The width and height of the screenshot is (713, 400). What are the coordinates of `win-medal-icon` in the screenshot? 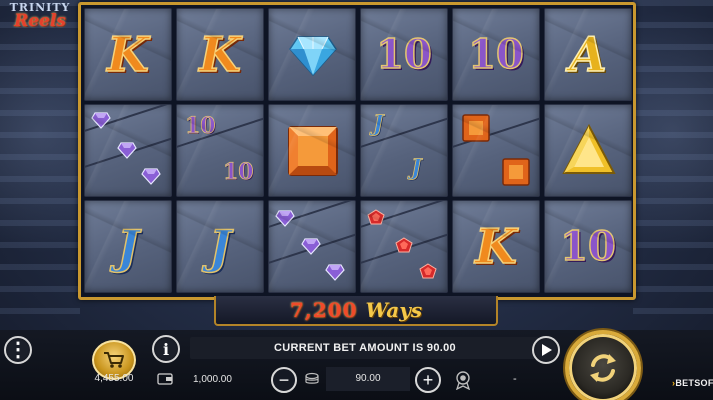 It's located at (463, 380).